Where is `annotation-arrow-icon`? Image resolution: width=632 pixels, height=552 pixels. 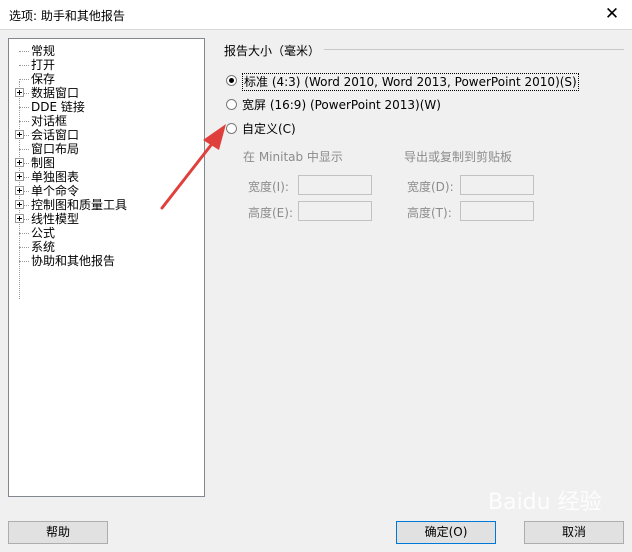 annotation-arrow-icon is located at coordinates (193, 167).